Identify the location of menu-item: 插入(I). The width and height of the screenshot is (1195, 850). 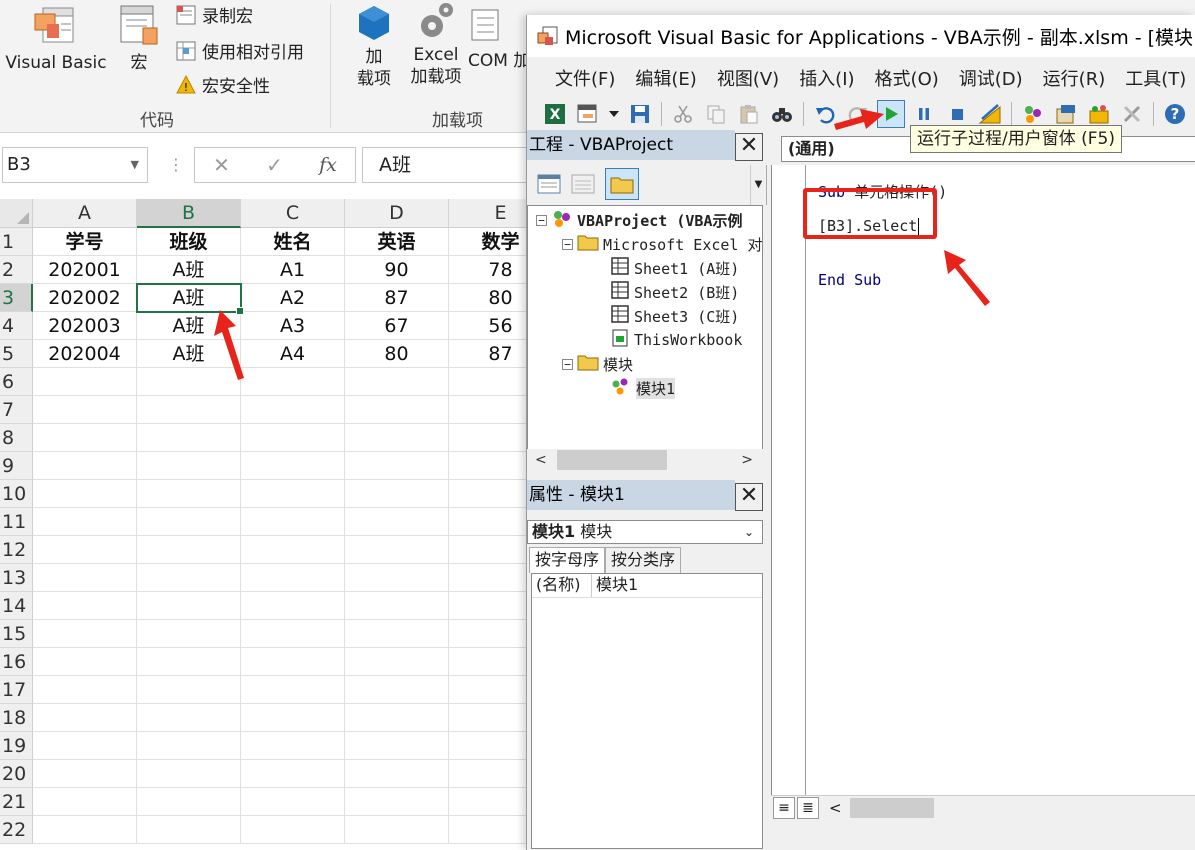
(826, 78).